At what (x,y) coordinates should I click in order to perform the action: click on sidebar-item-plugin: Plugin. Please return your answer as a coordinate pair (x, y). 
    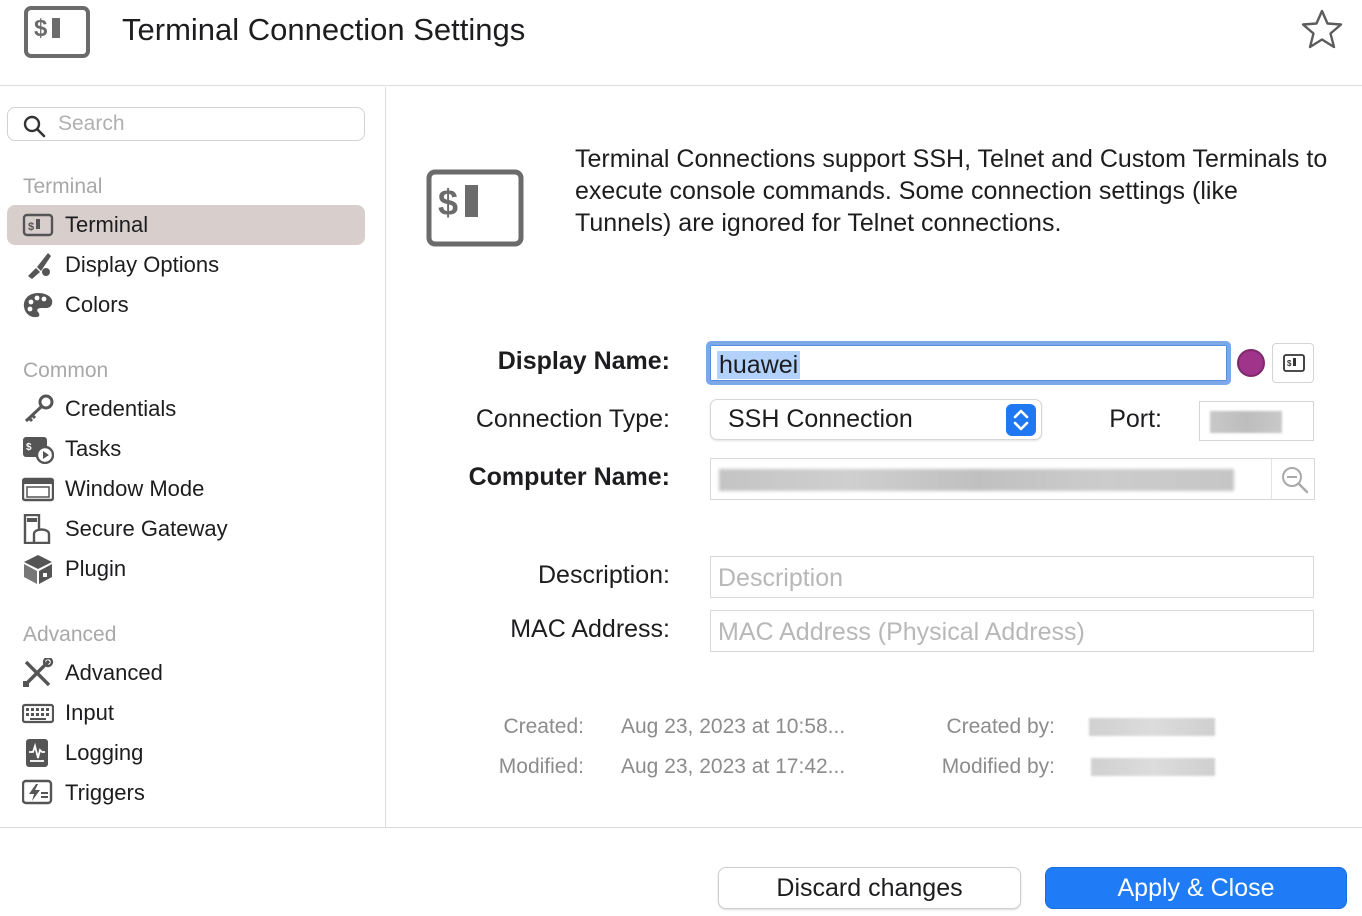
    Looking at the image, I should click on (186, 569).